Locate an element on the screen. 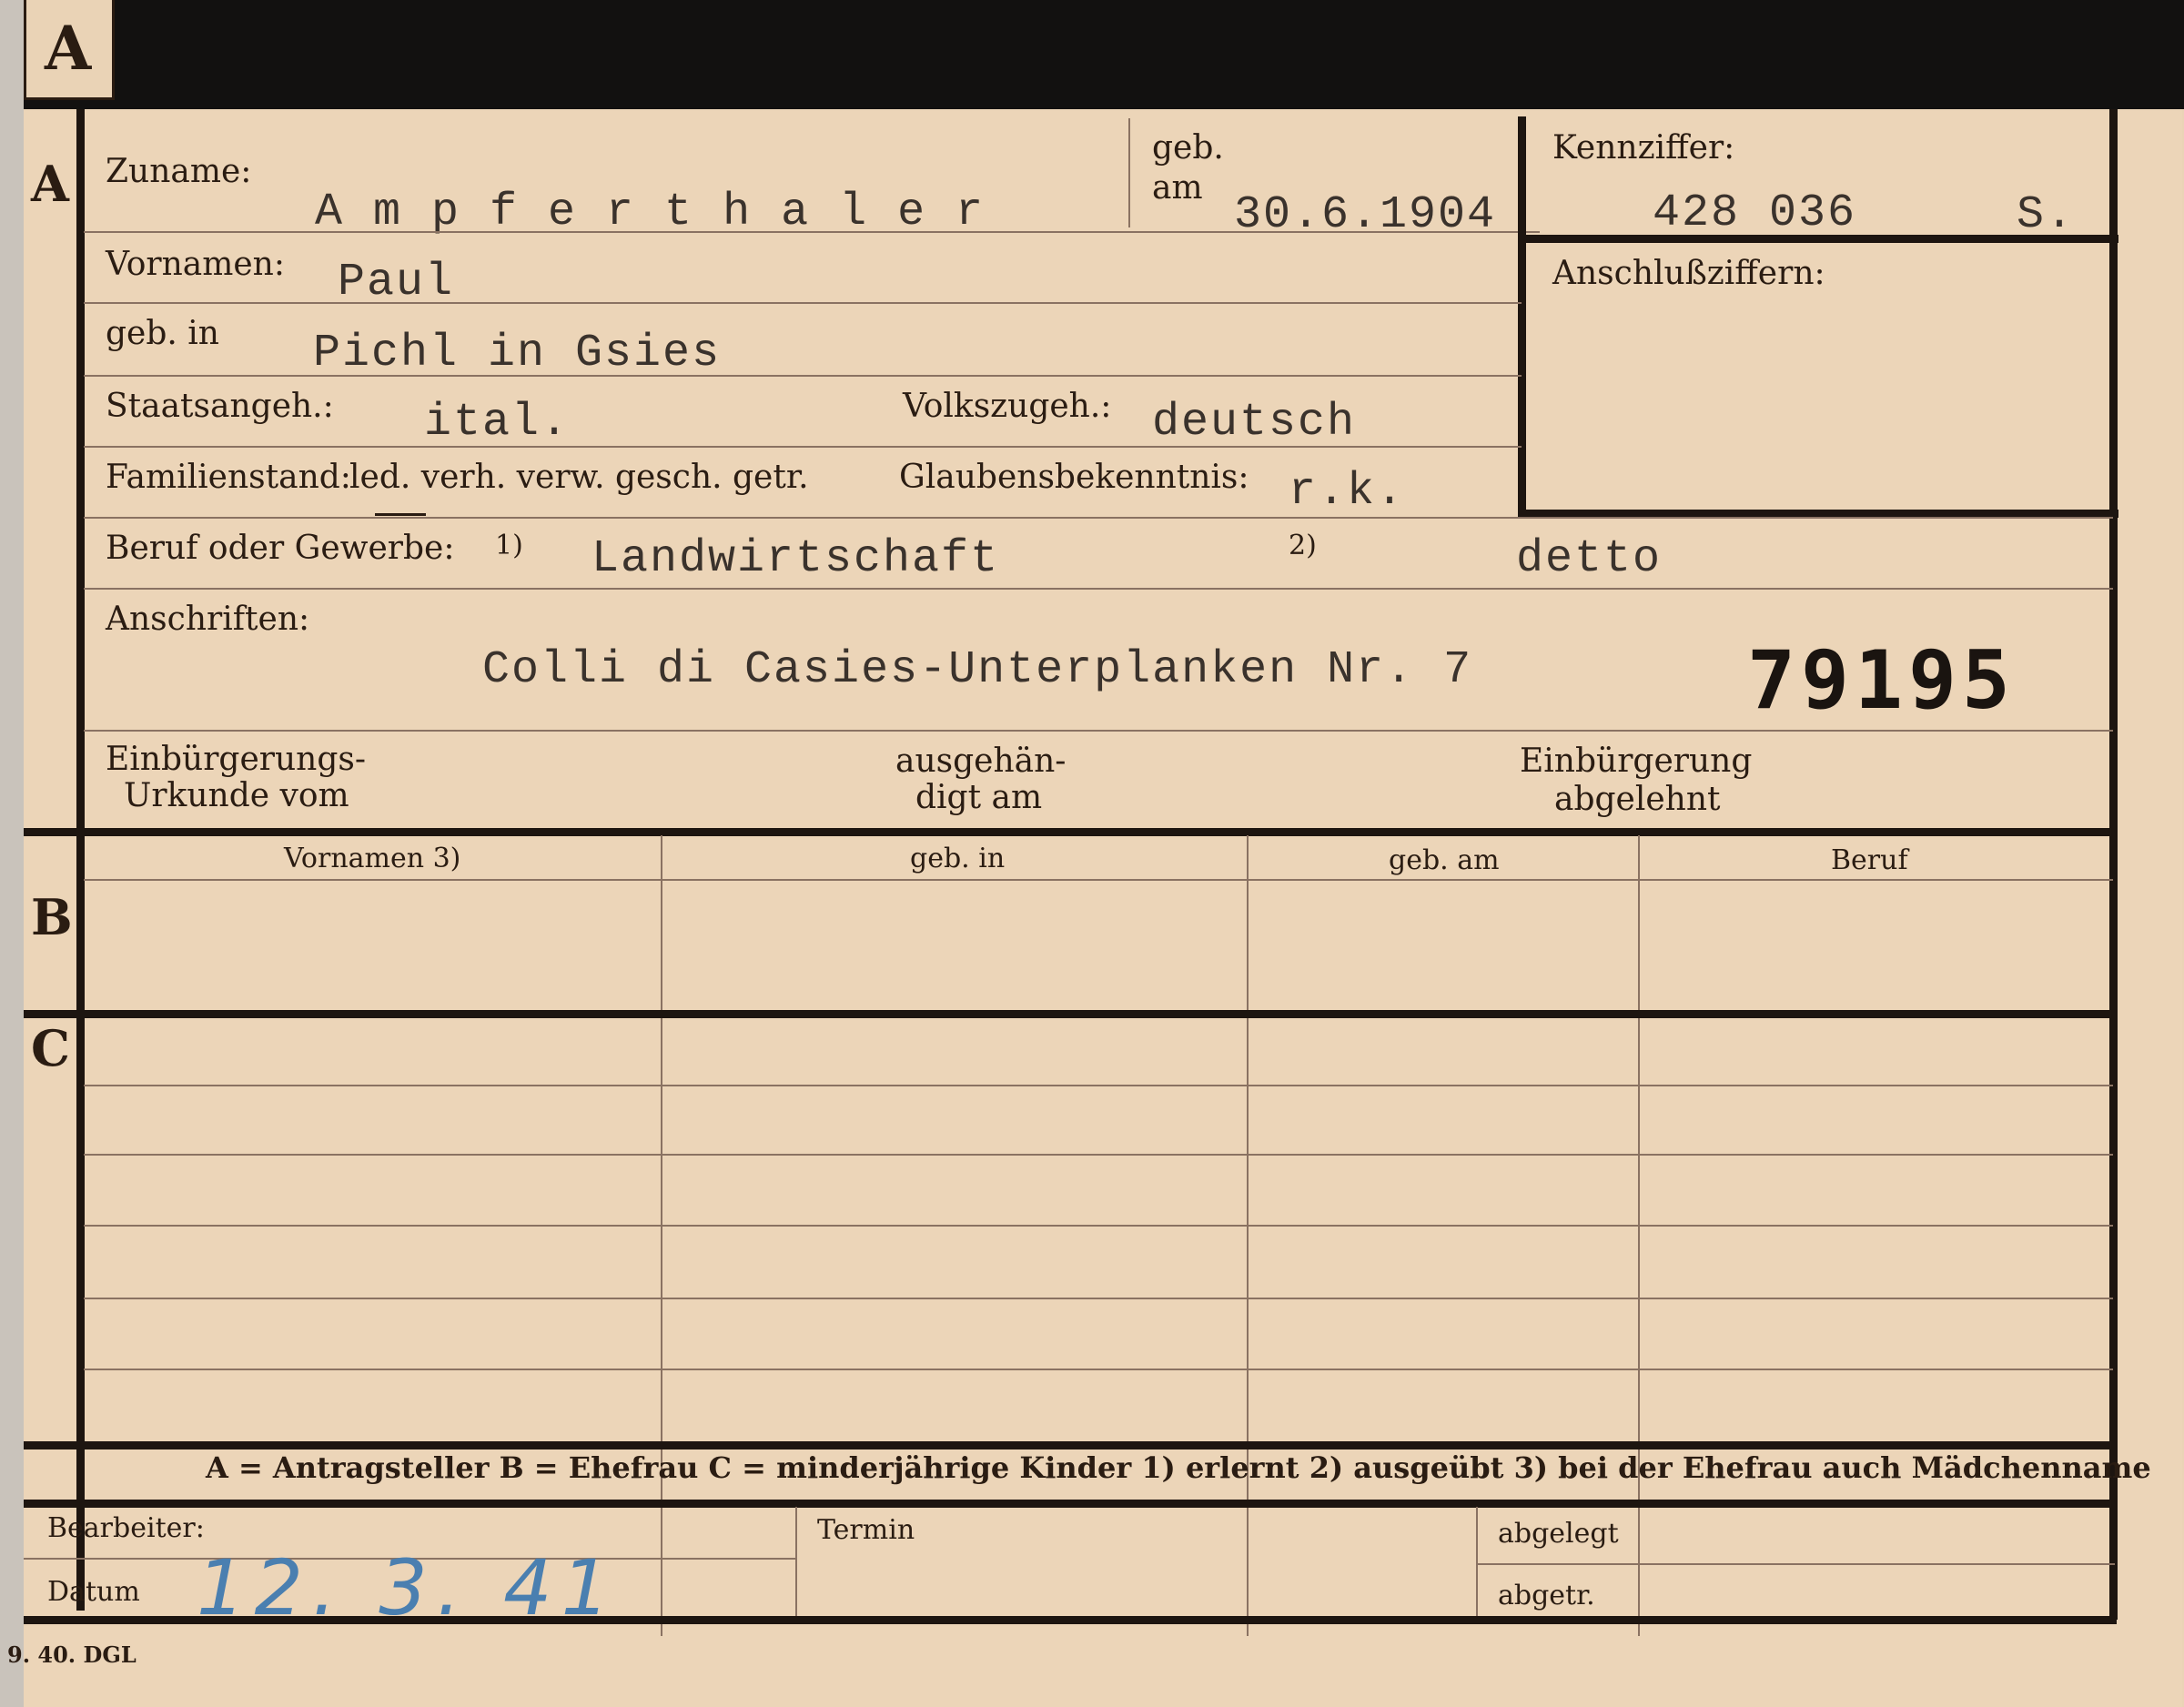 Image resolution: width=2184 pixels, height=1707 pixels. legend-bottom-border is located at coordinates (1070, 1504).